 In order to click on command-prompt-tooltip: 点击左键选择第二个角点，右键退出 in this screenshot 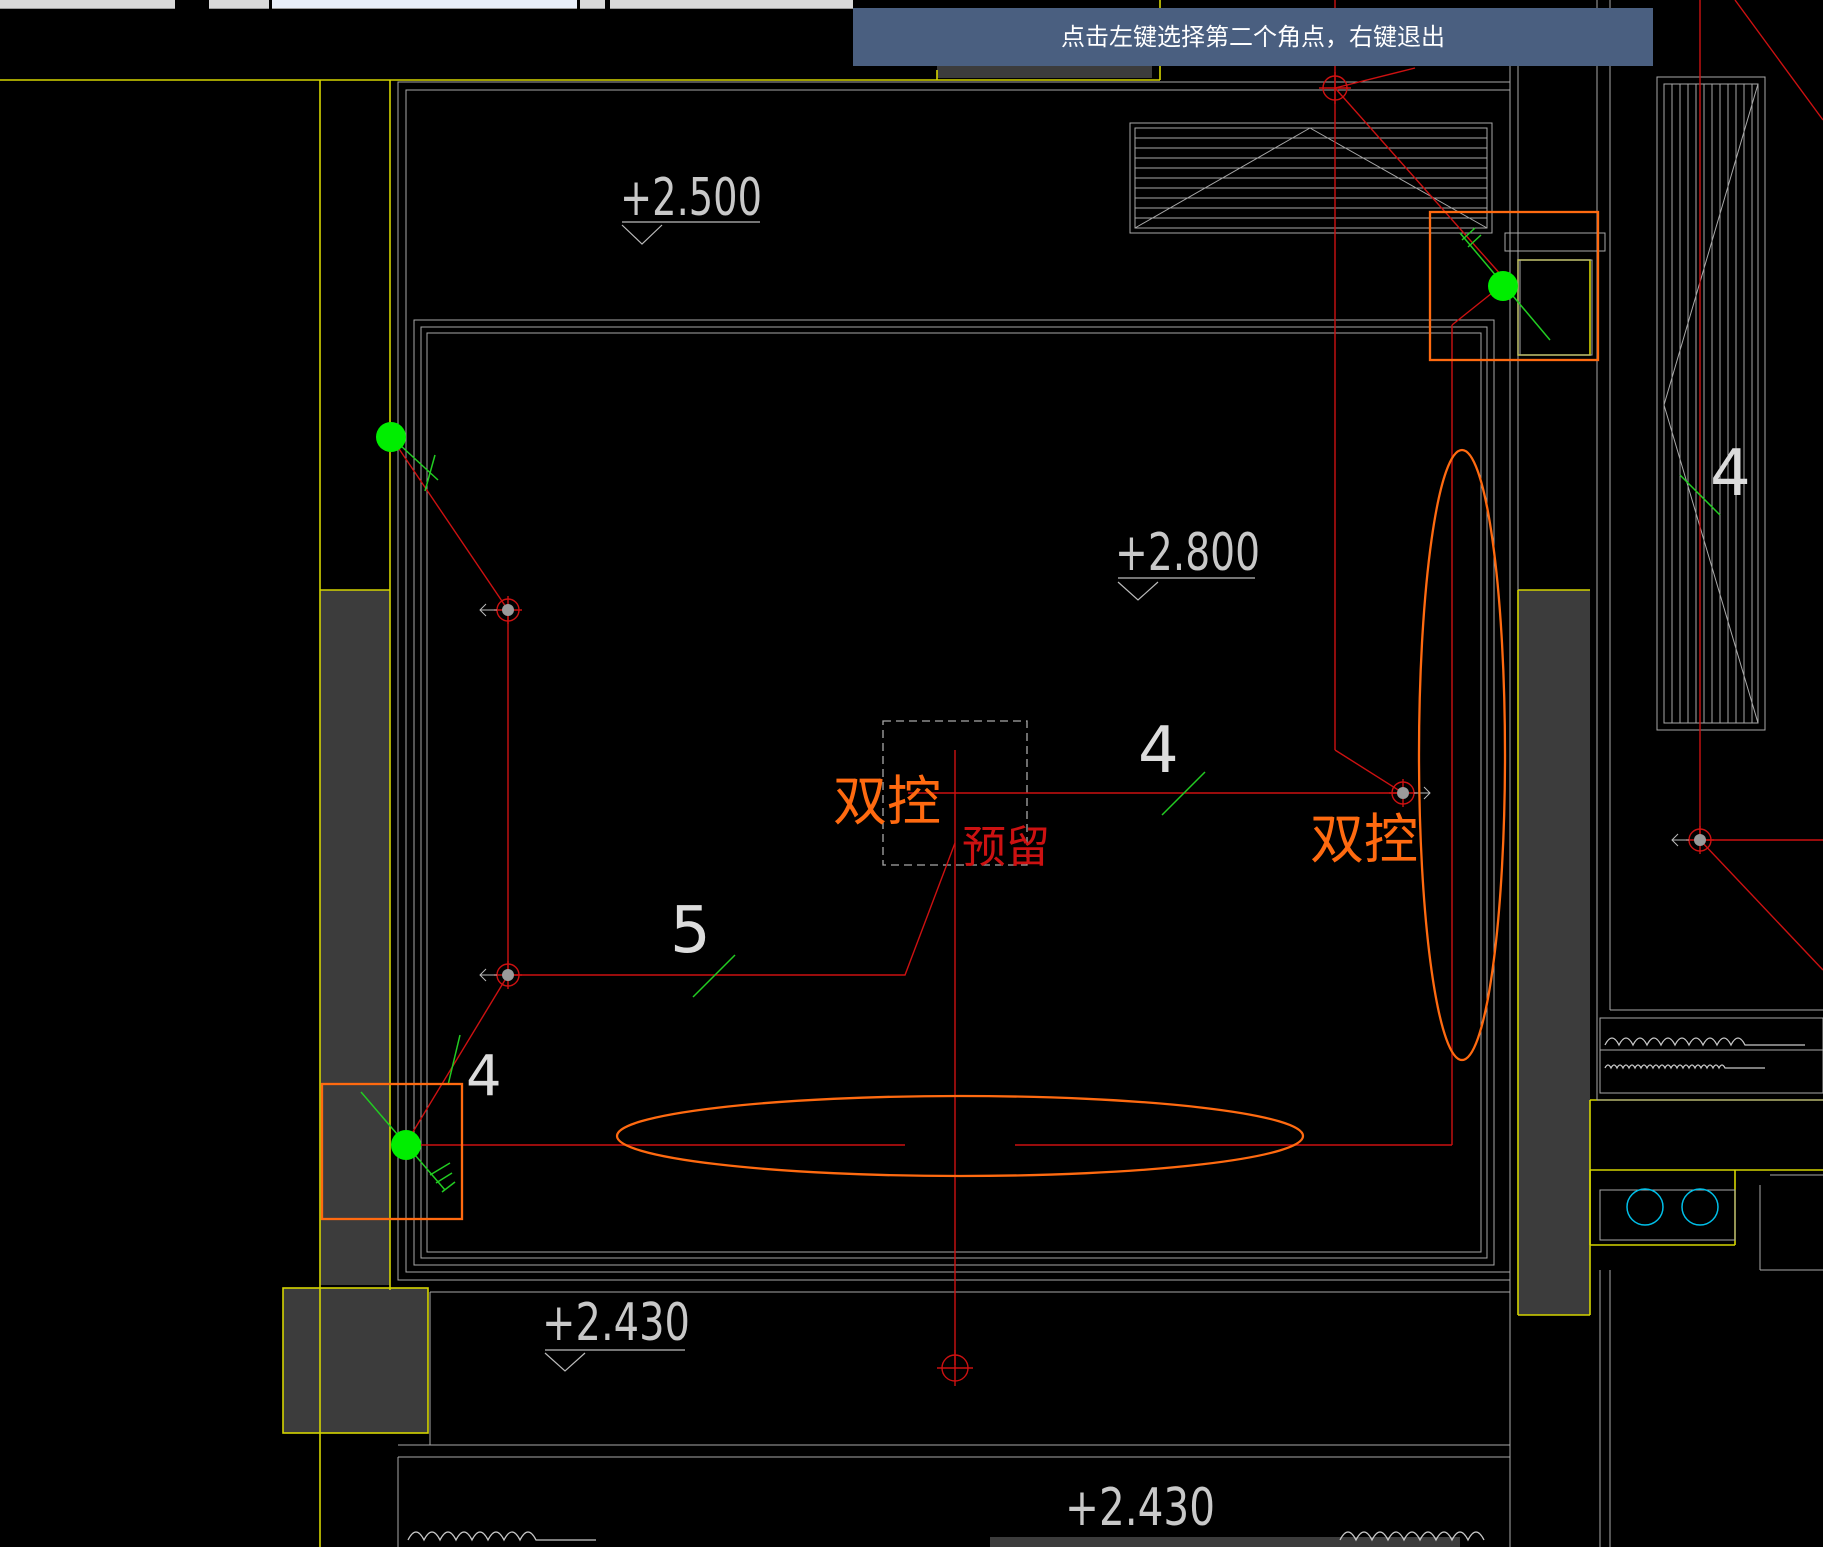, I will do `click(1253, 37)`.